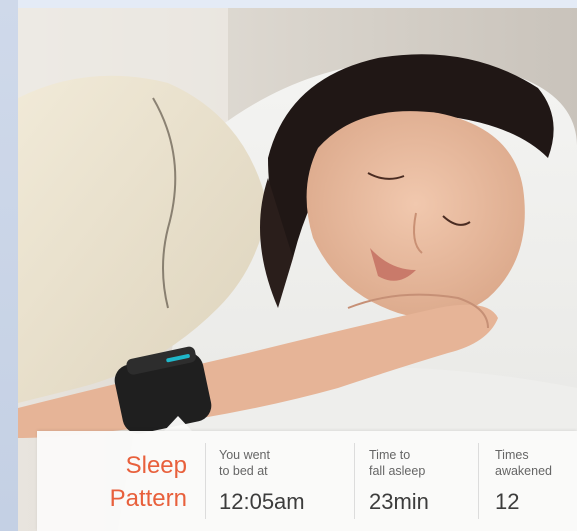 The width and height of the screenshot is (577, 531). Describe the element at coordinates (536, 481) in the screenshot. I see `stat-awakenings: Times awakened 12` at that location.